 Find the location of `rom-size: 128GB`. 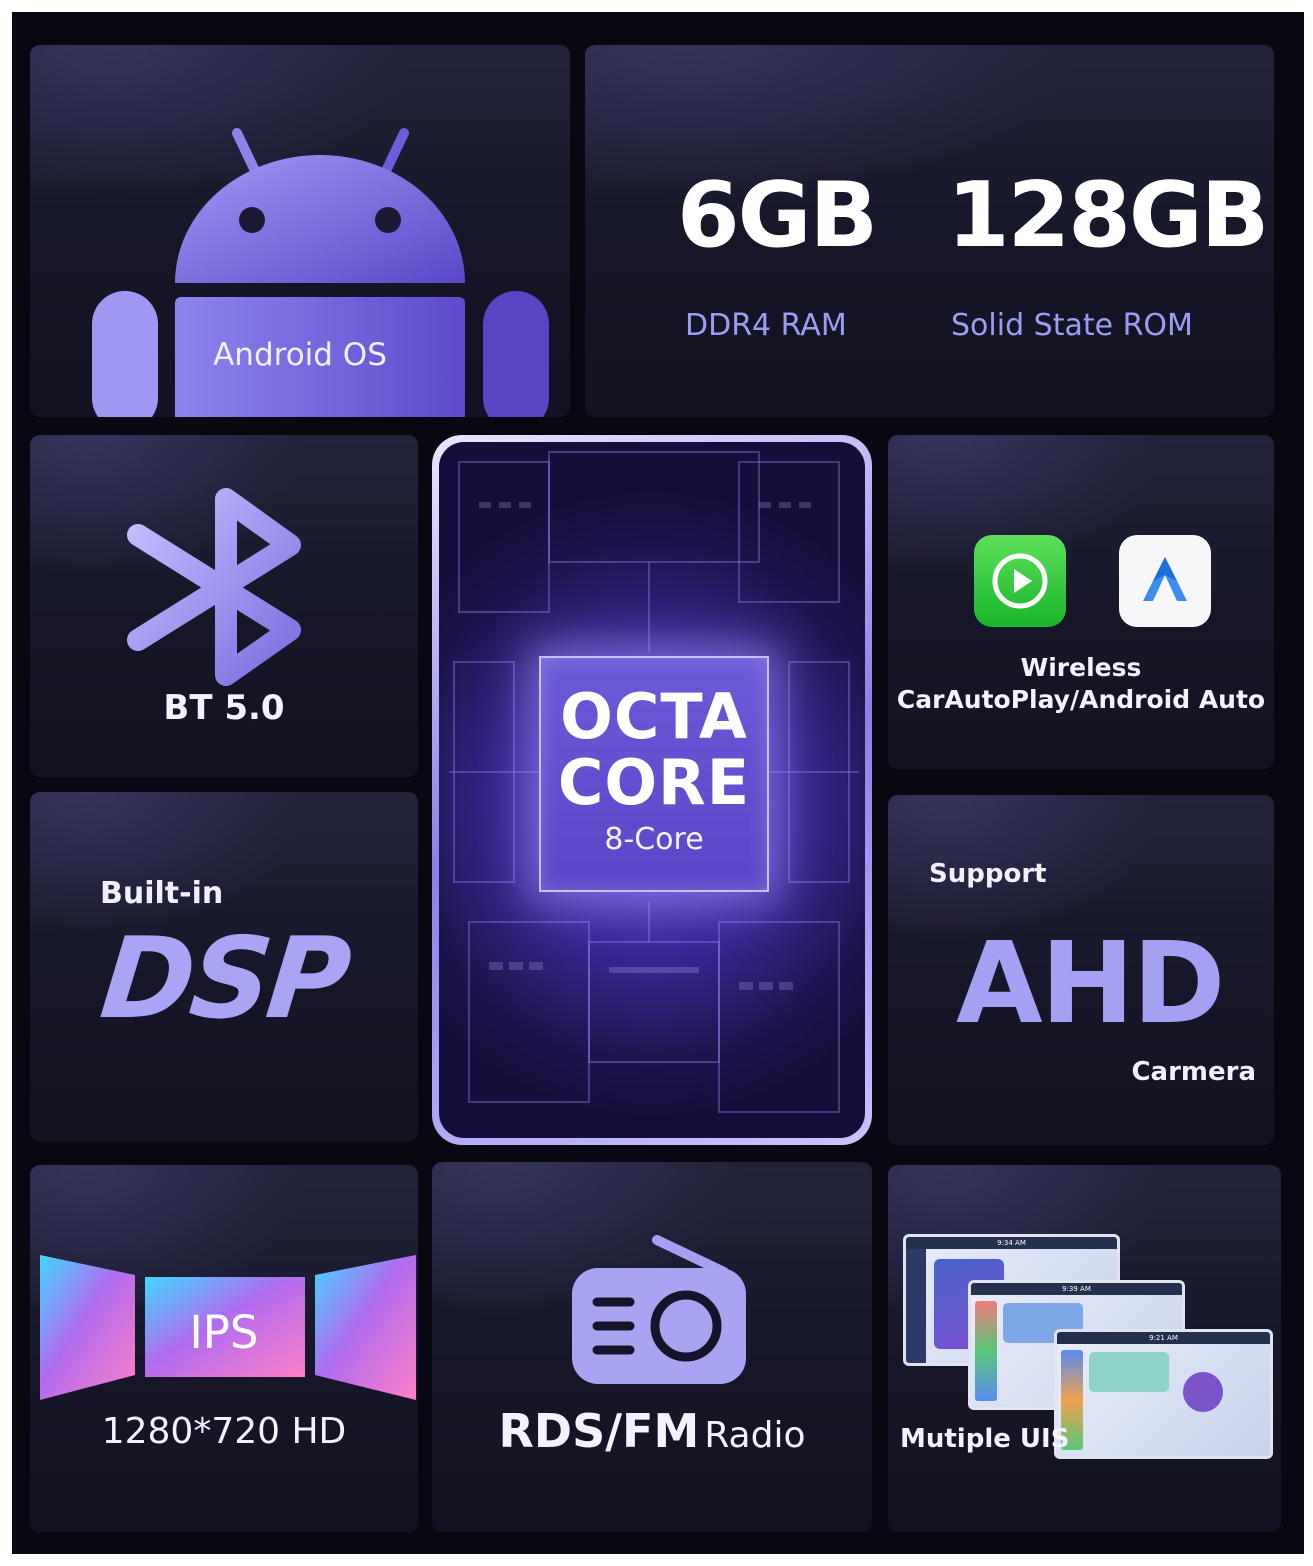

rom-size: 128GB is located at coordinates (1108, 215).